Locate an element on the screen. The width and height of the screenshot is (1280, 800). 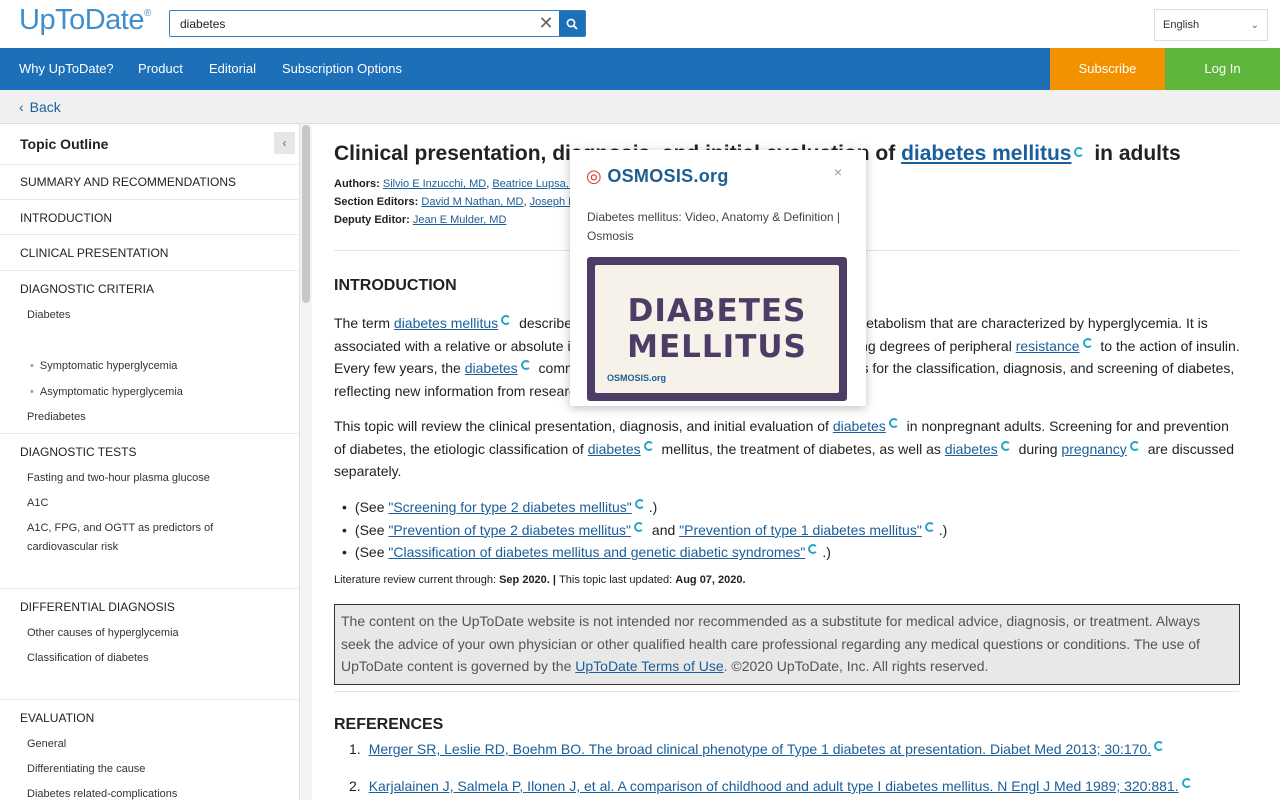
outline-diagnostic-criteria: DIAGNOSTIC CRITERIA is located at coordinates (87, 289).